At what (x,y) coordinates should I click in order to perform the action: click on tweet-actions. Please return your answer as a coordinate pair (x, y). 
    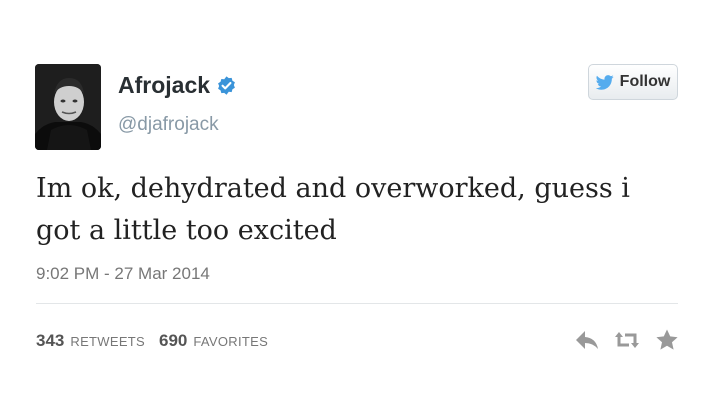
    Looking at the image, I should click on (627, 340).